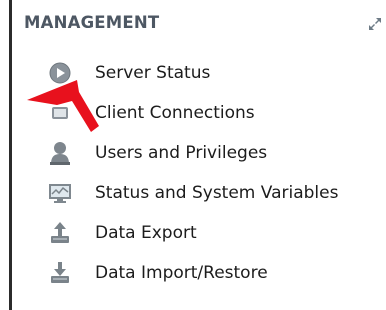 This screenshot has width=386, height=310. Describe the element at coordinates (60, 193) in the screenshot. I see `monitor-icon` at that location.